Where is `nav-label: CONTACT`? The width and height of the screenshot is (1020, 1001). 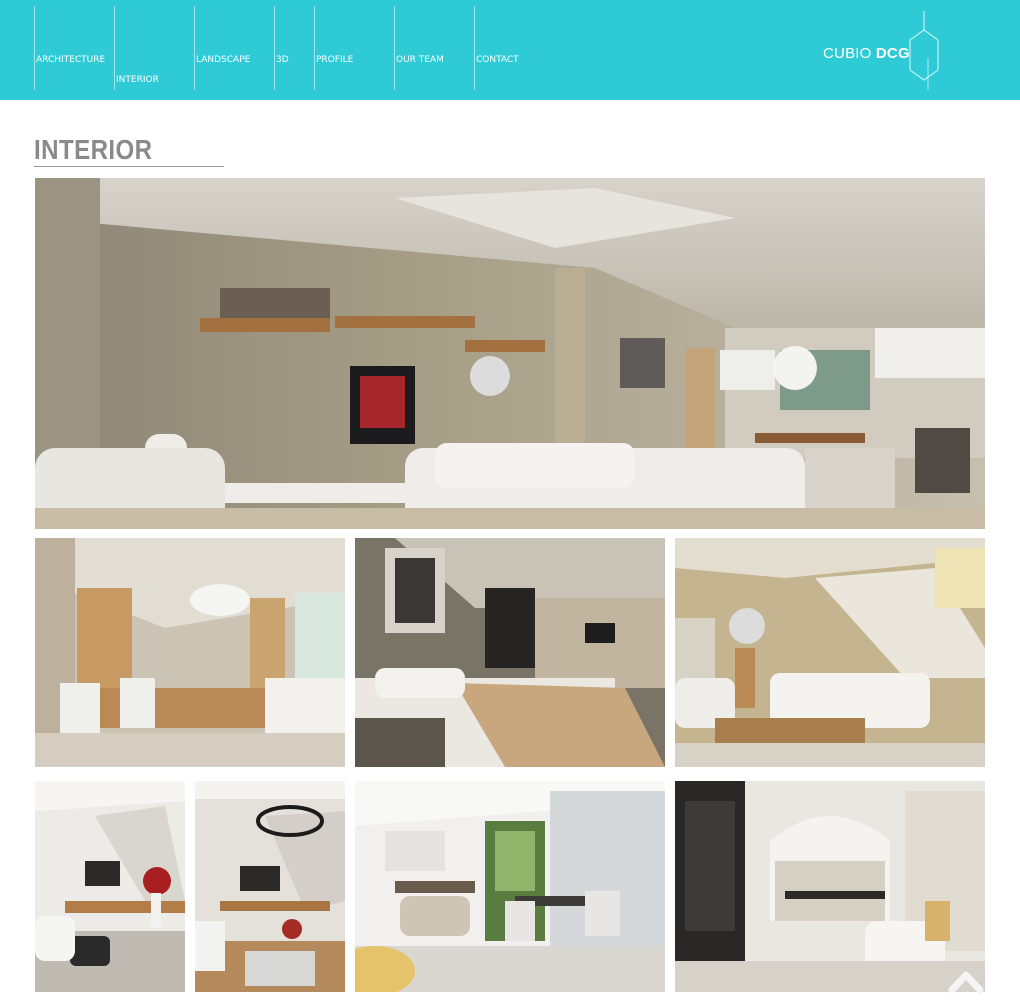
nav-label: CONTACT is located at coordinates (497, 60).